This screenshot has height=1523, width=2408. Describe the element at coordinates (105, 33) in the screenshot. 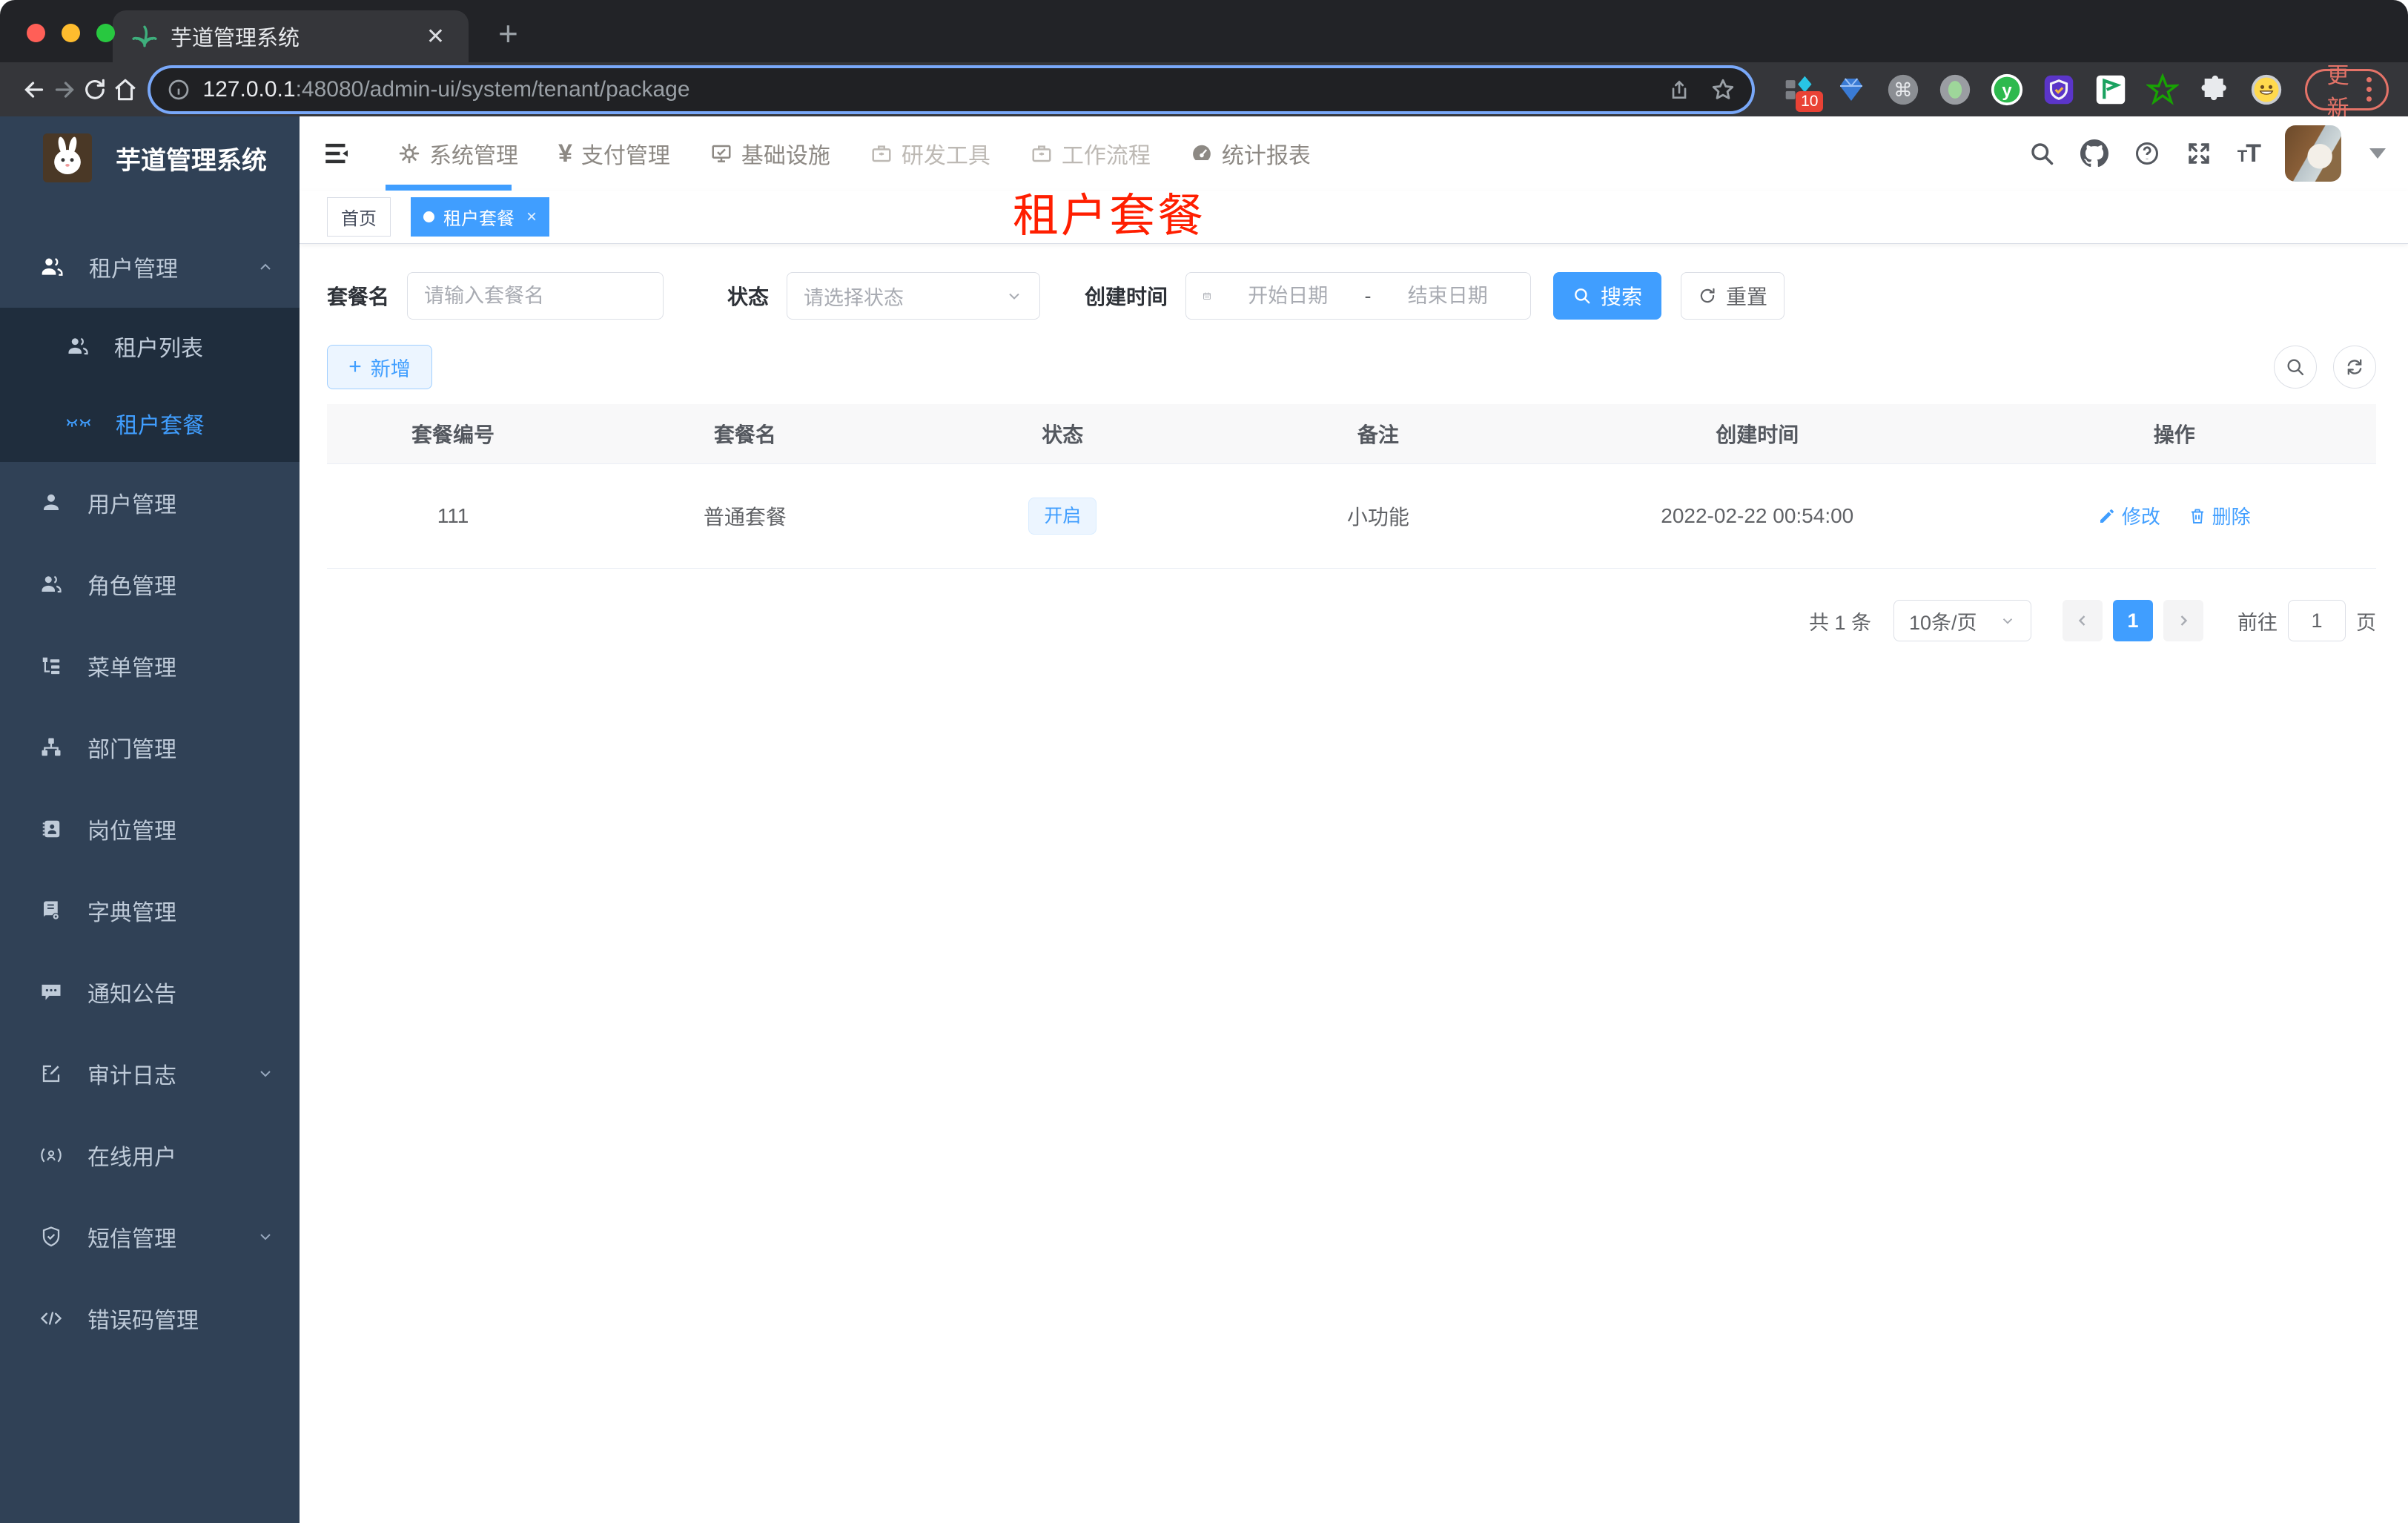

I see `maximize-window-button` at that location.